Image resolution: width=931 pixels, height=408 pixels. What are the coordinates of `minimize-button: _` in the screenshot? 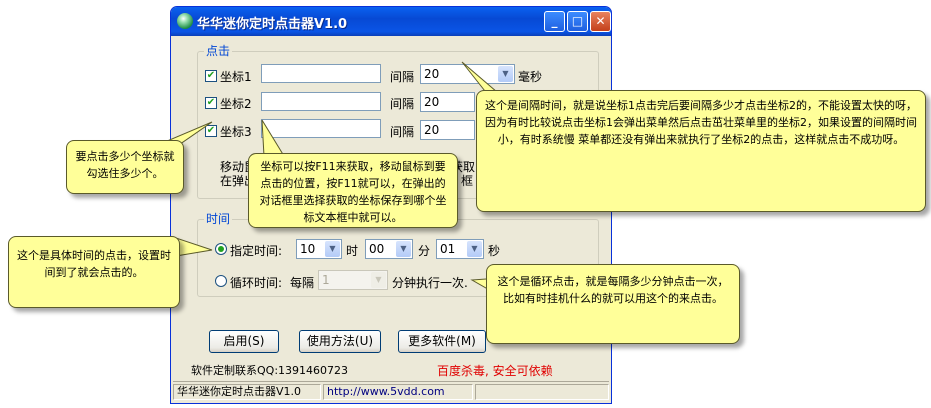 It's located at (554, 21).